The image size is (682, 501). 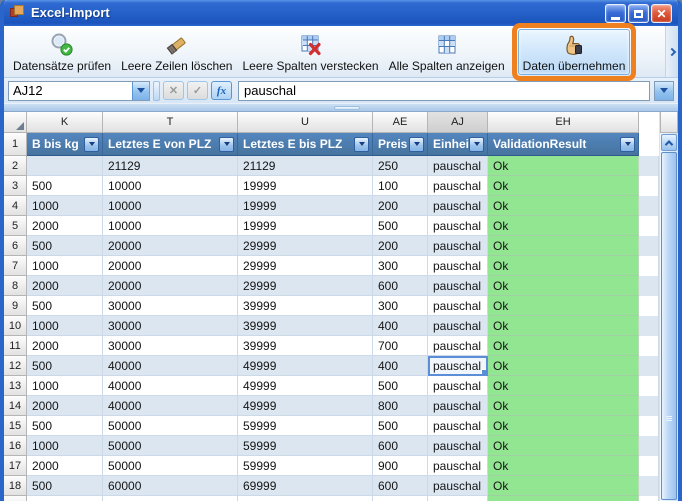 What do you see at coordinates (400, 326) in the screenshot?
I see `cell: 400` at bounding box center [400, 326].